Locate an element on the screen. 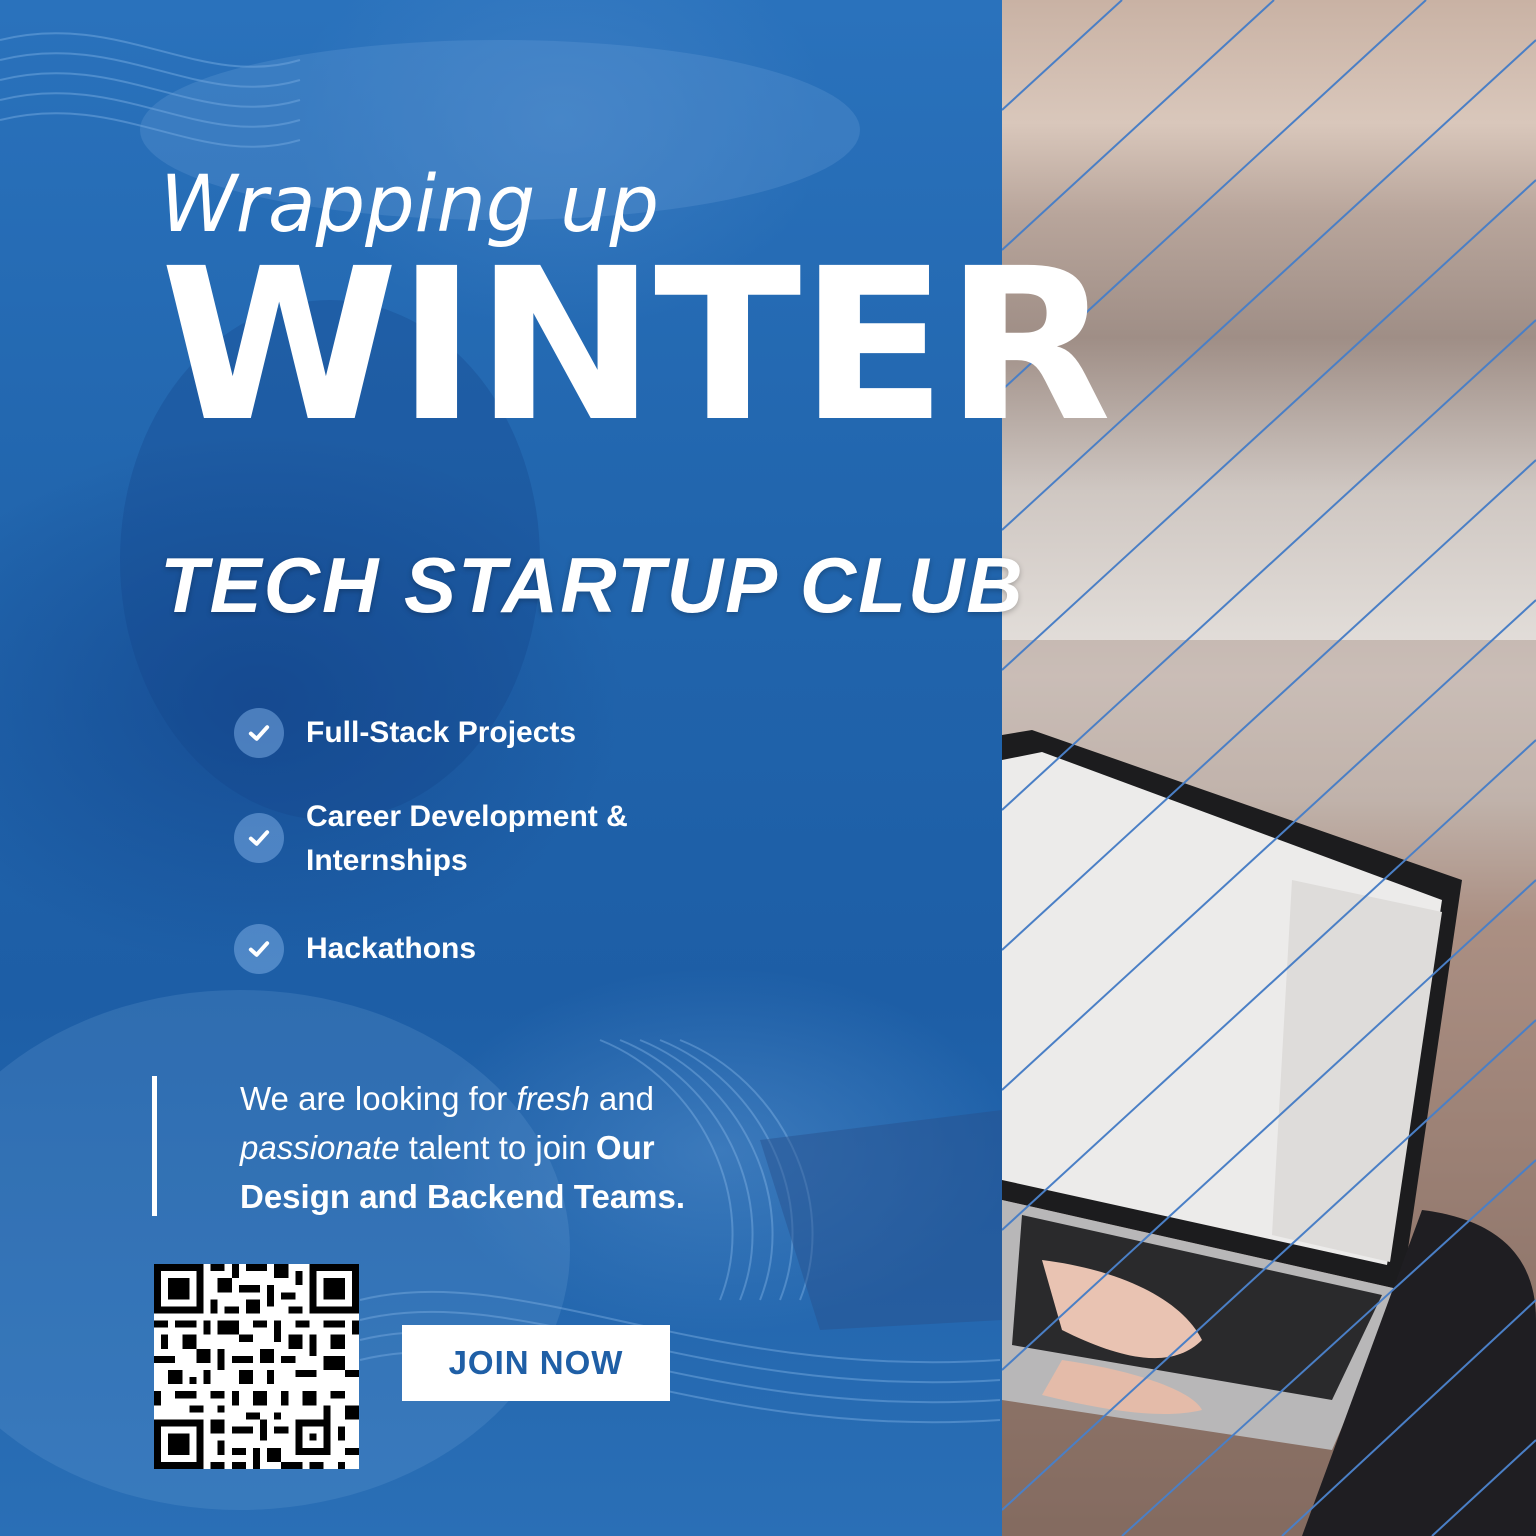 The width and height of the screenshot is (1536, 1536). qr-code is located at coordinates (256, 1366).